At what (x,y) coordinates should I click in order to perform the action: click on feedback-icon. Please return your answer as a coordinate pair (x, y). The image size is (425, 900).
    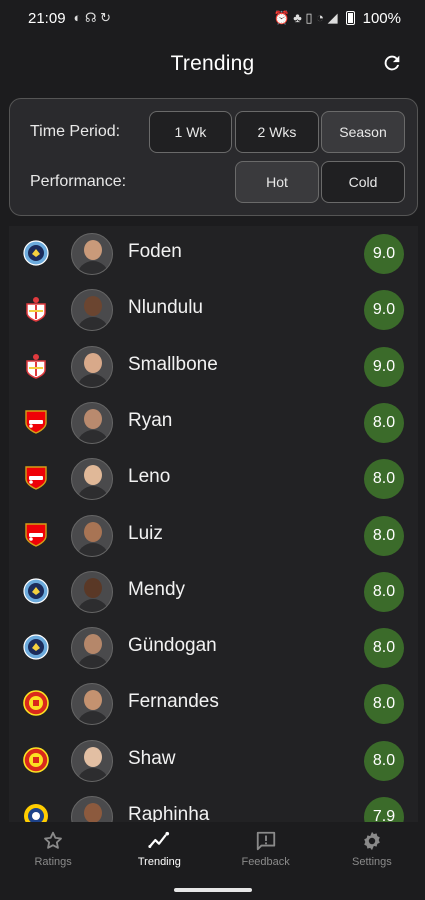
    Looking at the image, I should click on (266, 841).